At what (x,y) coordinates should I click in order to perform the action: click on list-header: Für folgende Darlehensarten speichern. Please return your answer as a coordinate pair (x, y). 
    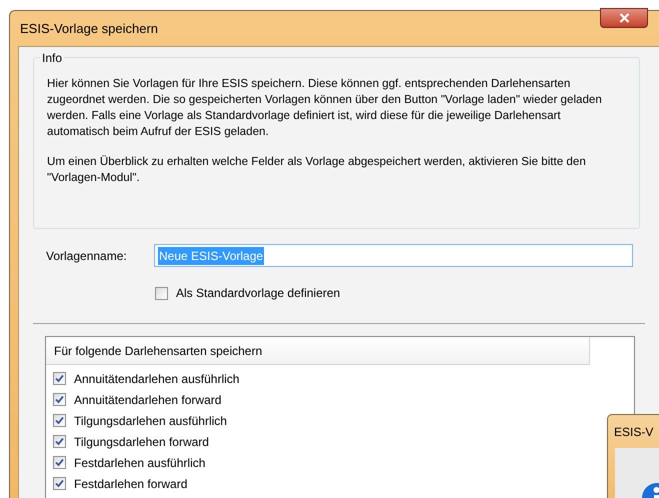
    Looking at the image, I should click on (318, 351).